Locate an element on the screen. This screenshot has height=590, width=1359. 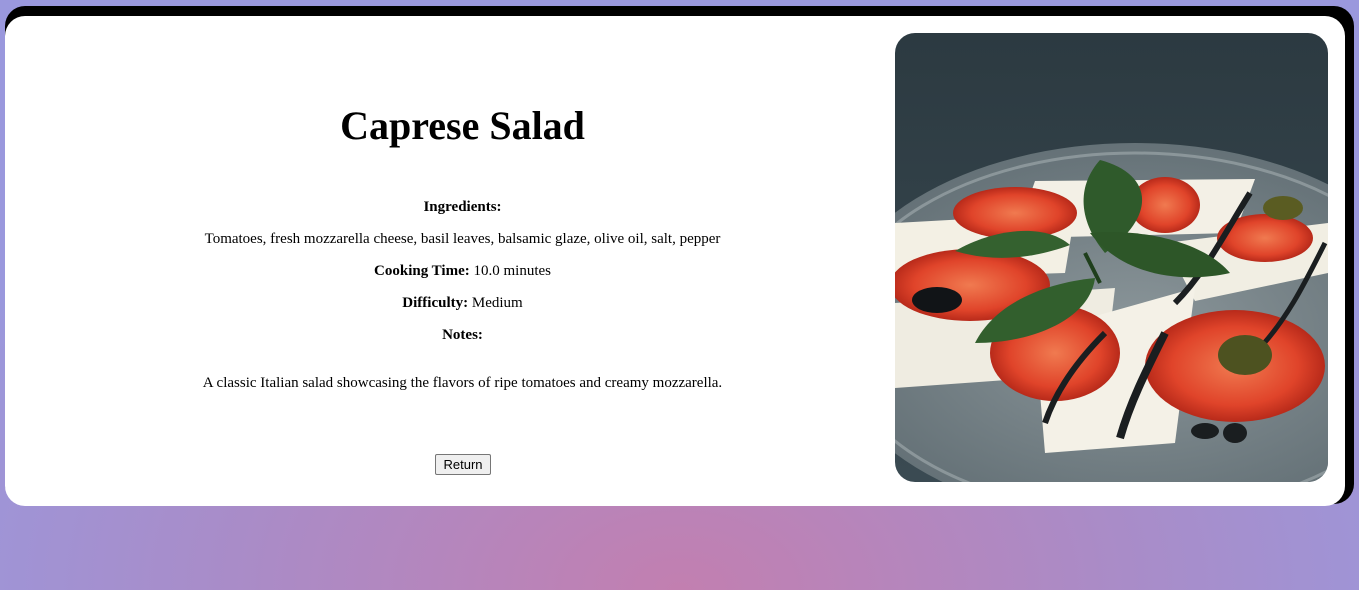
cooking-time: Cooking Time: 10.0 minutes is located at coordinates (462, 271).